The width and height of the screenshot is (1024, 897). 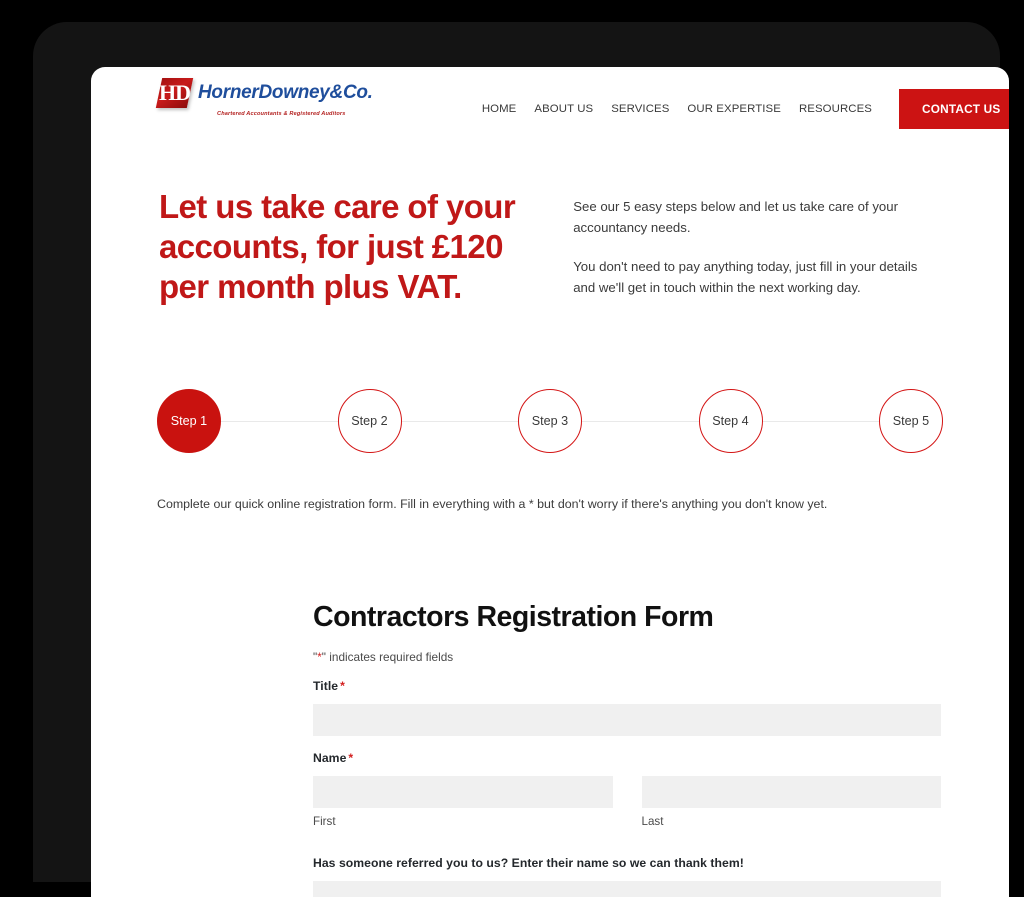 I want to click on nav-item-our-expertise: OUR EXPERTISE, so click(x=734, y=109).